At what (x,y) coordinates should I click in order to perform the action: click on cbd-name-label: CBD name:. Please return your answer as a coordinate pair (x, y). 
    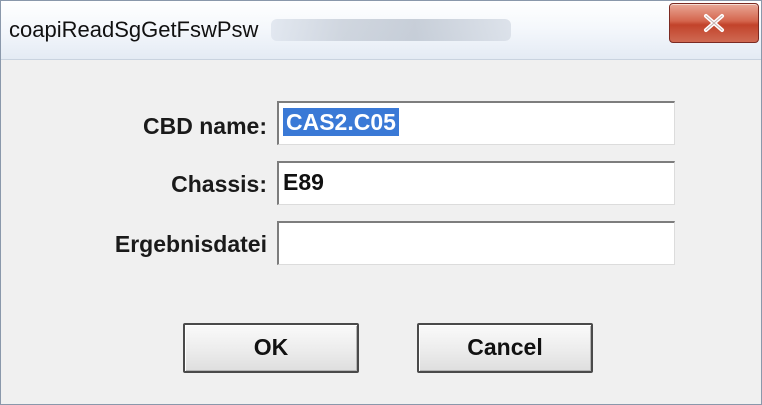
    Looking at the image, I should click on (205, 126).